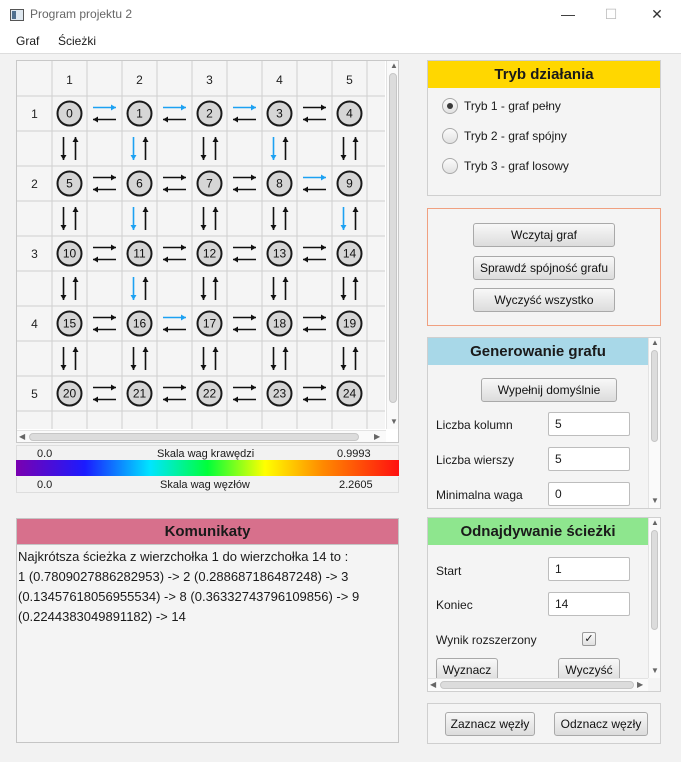  Describe the element at coordinates (139, 184) in the screenshot. I see `node-label: 6` at that location.